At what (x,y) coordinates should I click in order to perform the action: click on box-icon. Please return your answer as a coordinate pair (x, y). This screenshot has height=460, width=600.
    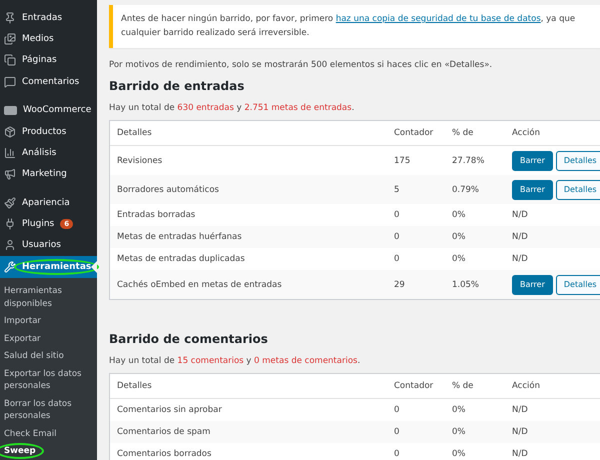
    Looking at the image, I should click on (10, 132).